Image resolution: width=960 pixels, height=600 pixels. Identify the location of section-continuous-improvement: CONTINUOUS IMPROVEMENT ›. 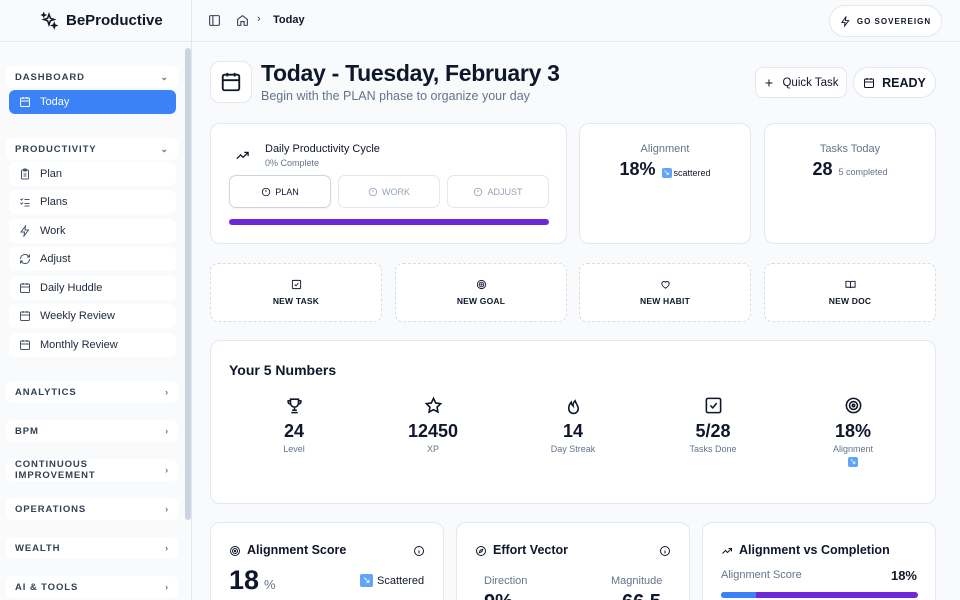
(92, 470).